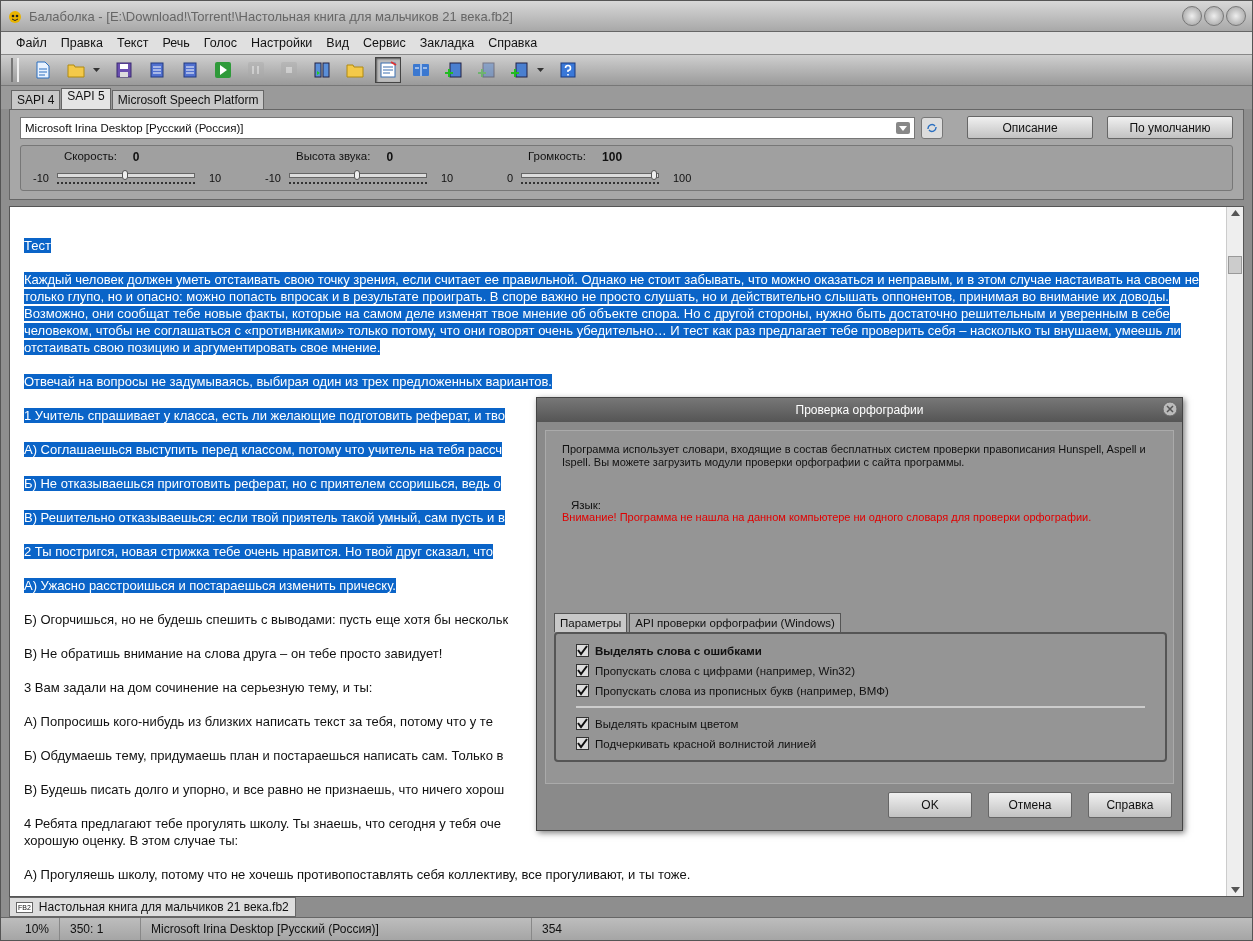  I want to click on info-text: Программа использует словари, входящие в состав бесплатных систем проверки правописания Hunspell, Aspell и Ispell. Вы можете загрузить модули проверки орфографии с сайта программы., so click(854, 456).